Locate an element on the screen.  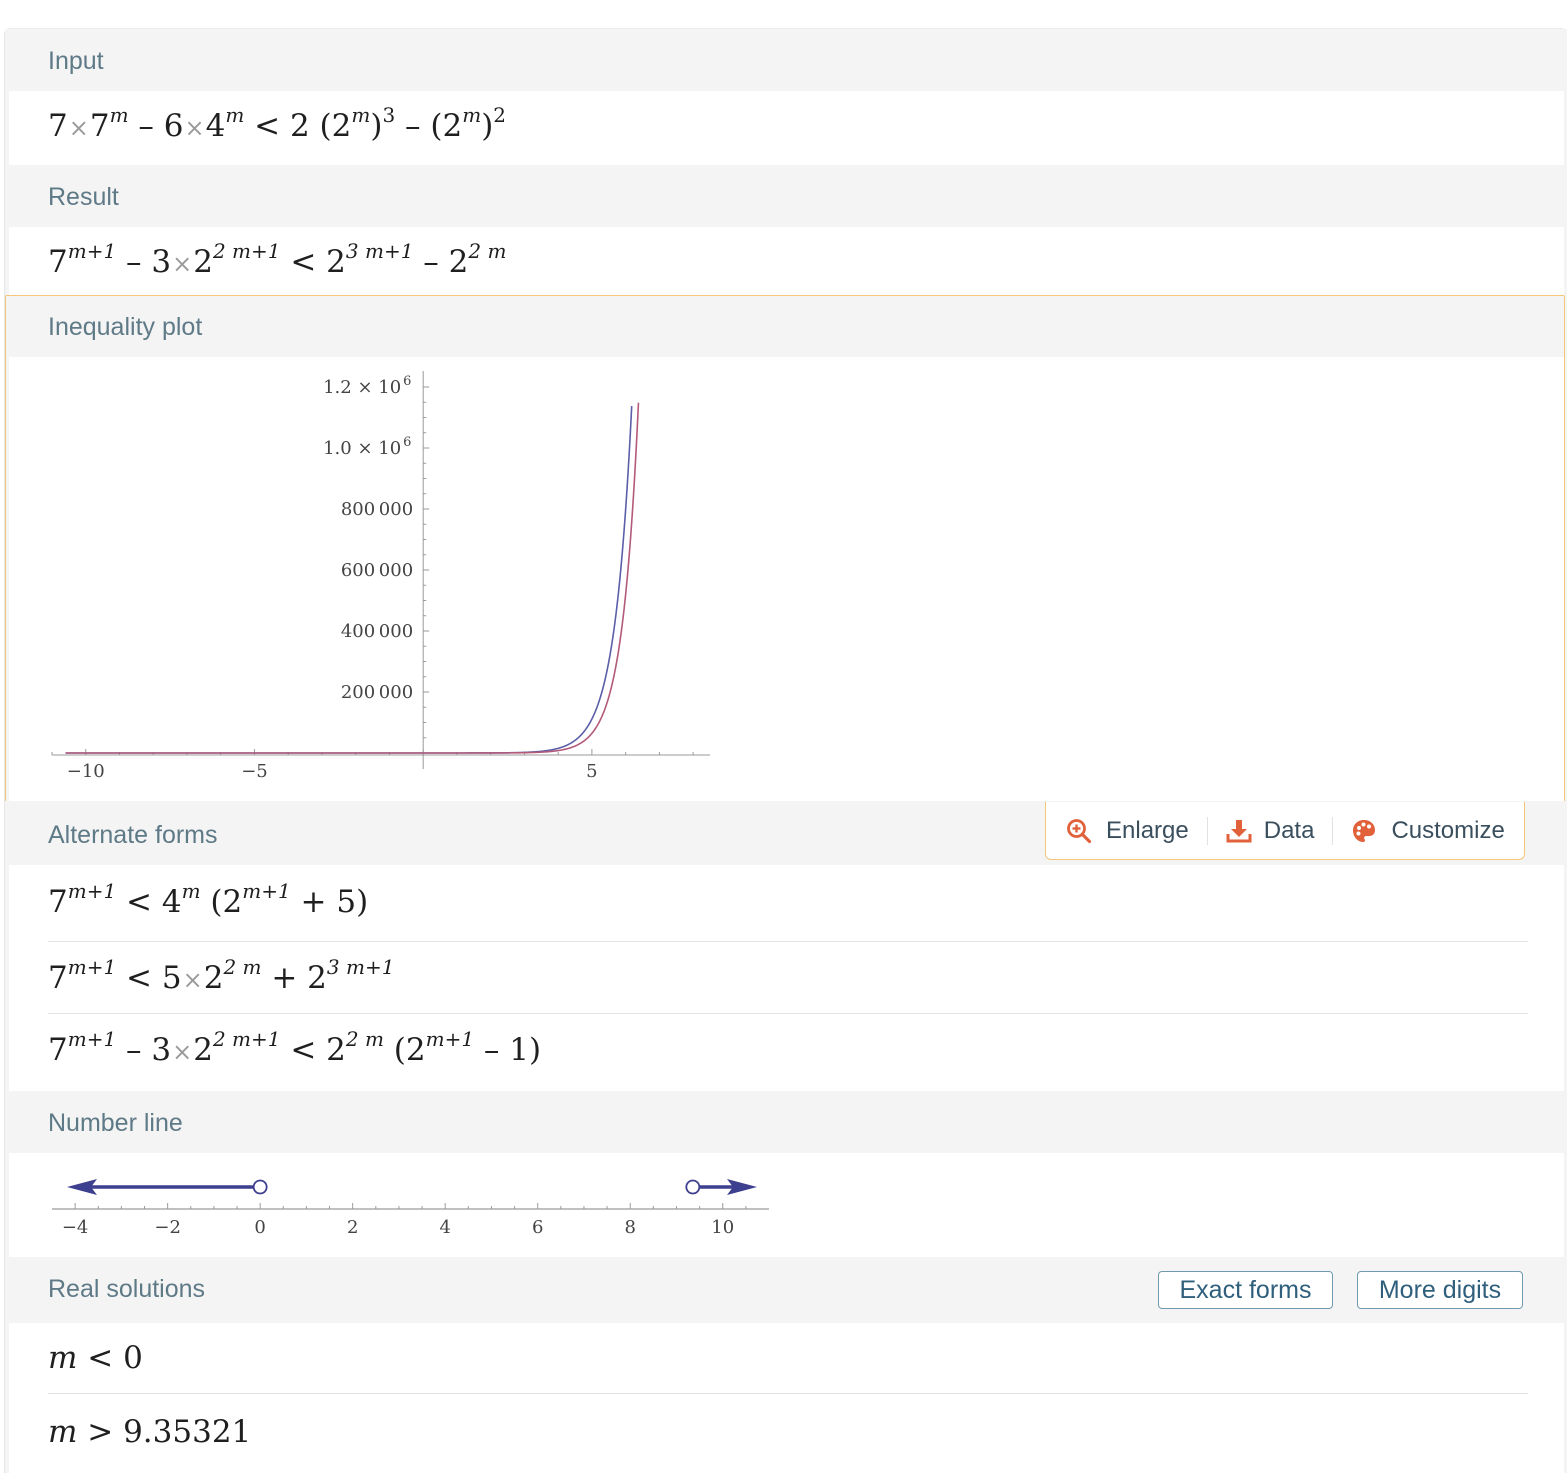
input-expression: 7×7m – 6×4m < 2 (2m)3 – (2m)2 is located at coordinates (277, 123).